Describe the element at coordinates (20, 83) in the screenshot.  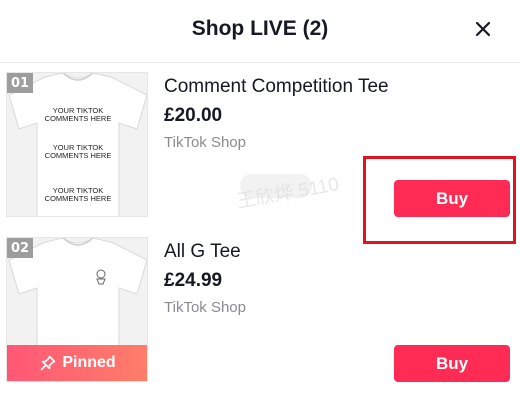
I see `product-index-badge: 01` at that location.